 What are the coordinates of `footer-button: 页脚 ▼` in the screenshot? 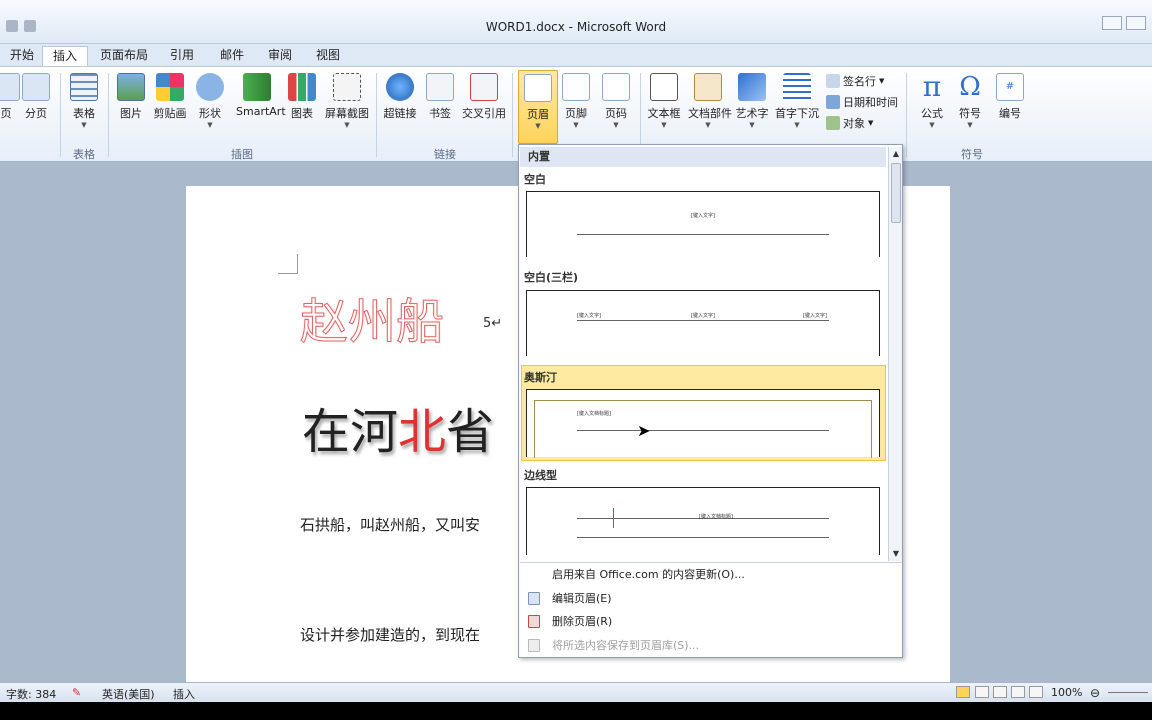 It's located at (576, 101).